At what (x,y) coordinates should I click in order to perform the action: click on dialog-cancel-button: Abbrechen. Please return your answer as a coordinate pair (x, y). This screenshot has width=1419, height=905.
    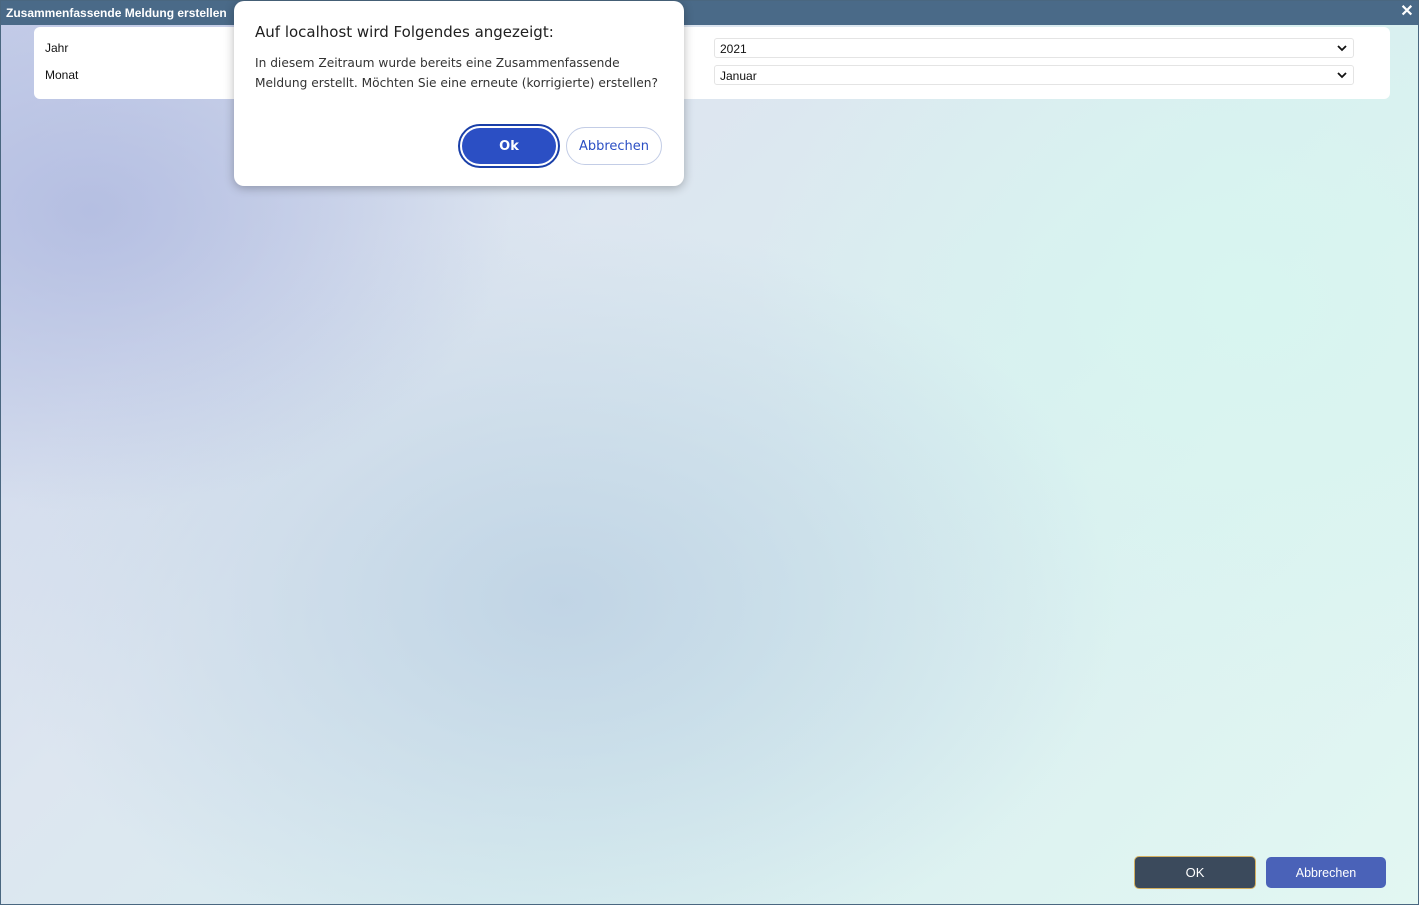
    Looking at the image, I should click on (614, 146).